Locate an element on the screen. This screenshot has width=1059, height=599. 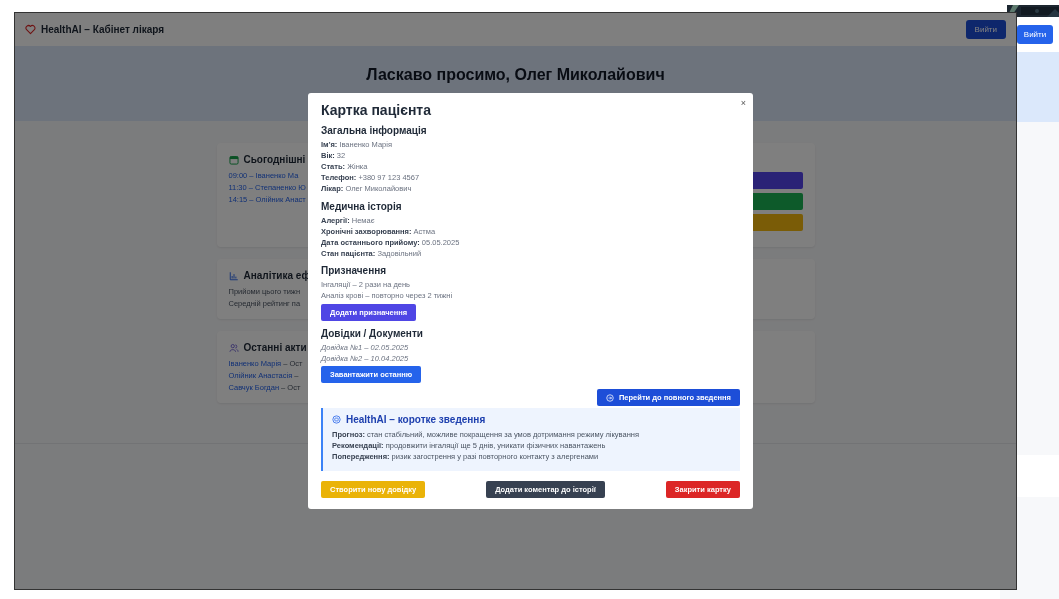
section-heading: Медична історія is located at coordinates (362, 206).